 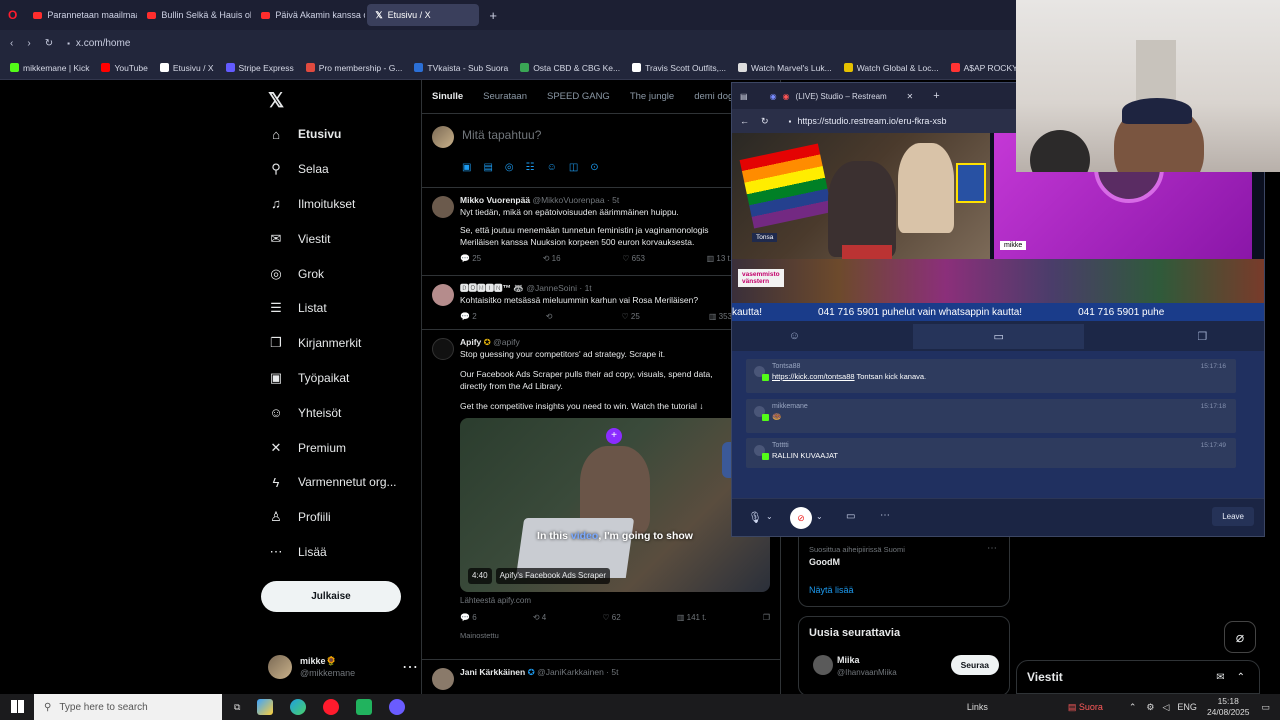 What do you see at coordinates (1133, 707) in the screenshot?
I see `tray-chevron-icon: ⌃` at bounding box center [1133, 707].